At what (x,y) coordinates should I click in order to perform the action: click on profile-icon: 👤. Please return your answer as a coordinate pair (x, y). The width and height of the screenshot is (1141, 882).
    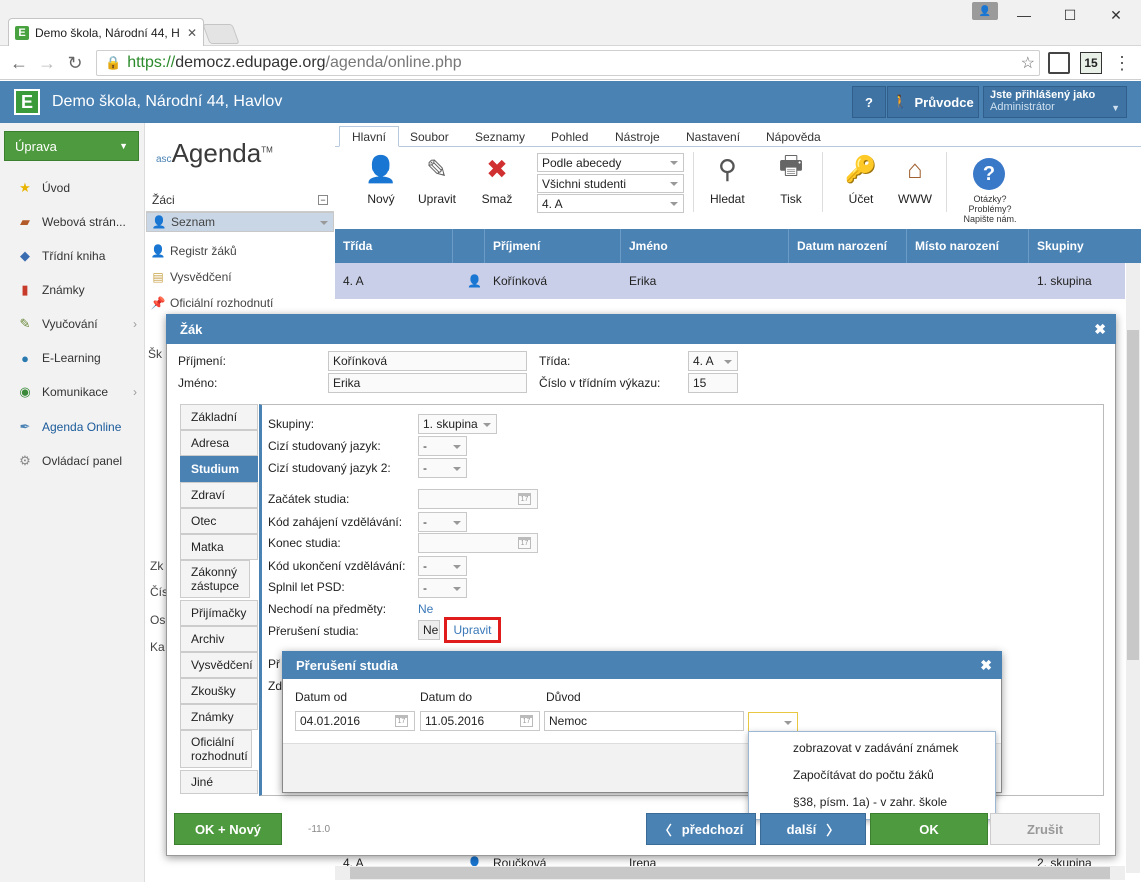
    Looking at the image, I should click on (985, 11).